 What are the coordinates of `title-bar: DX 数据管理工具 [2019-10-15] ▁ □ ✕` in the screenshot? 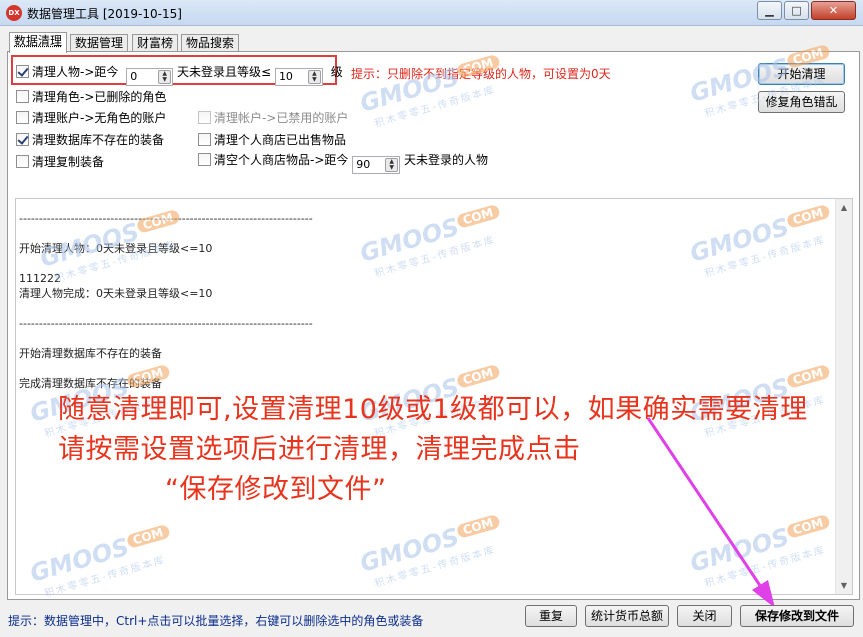 It's located at (431, 13).